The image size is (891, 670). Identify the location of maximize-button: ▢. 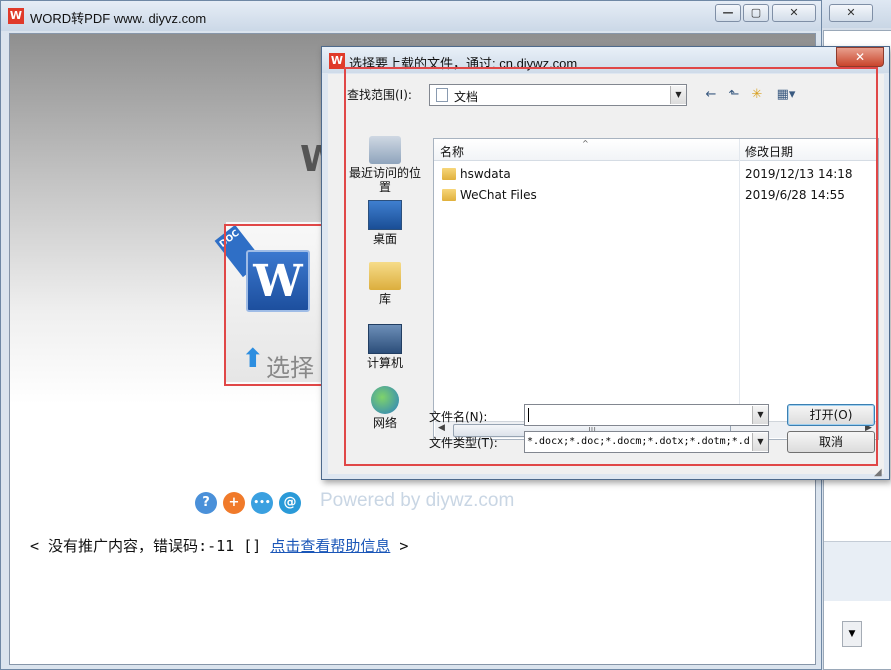
(756, 13).